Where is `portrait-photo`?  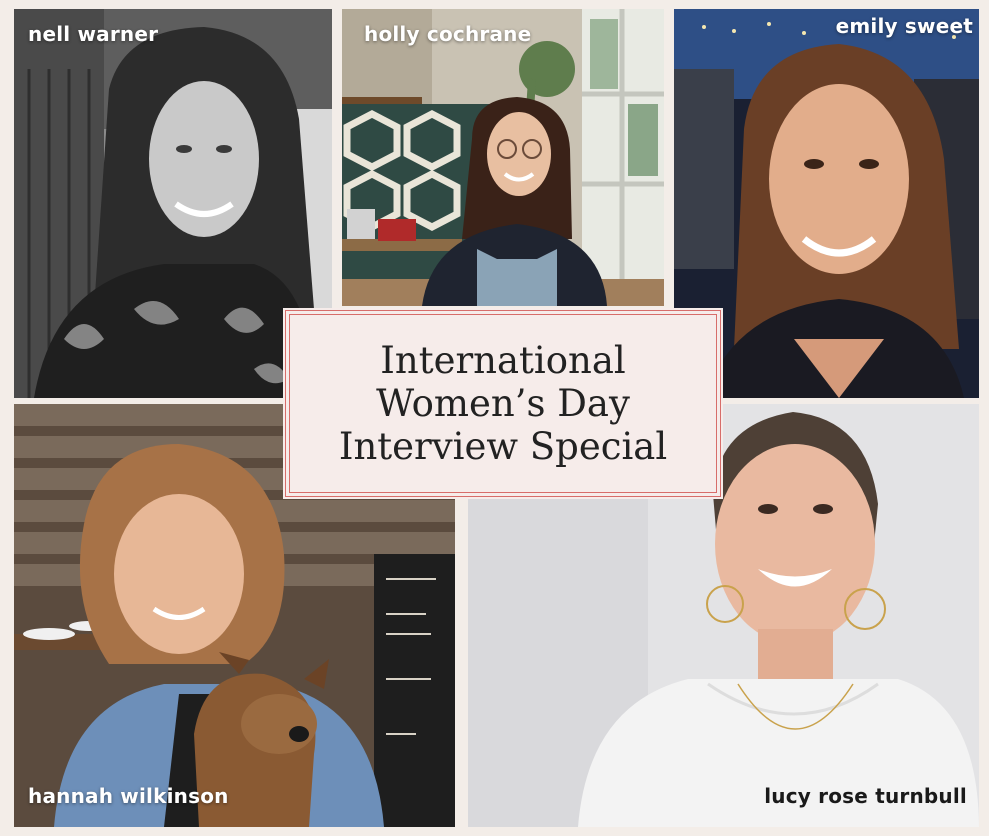 portrait-photo is located at coordinates (503, 157).